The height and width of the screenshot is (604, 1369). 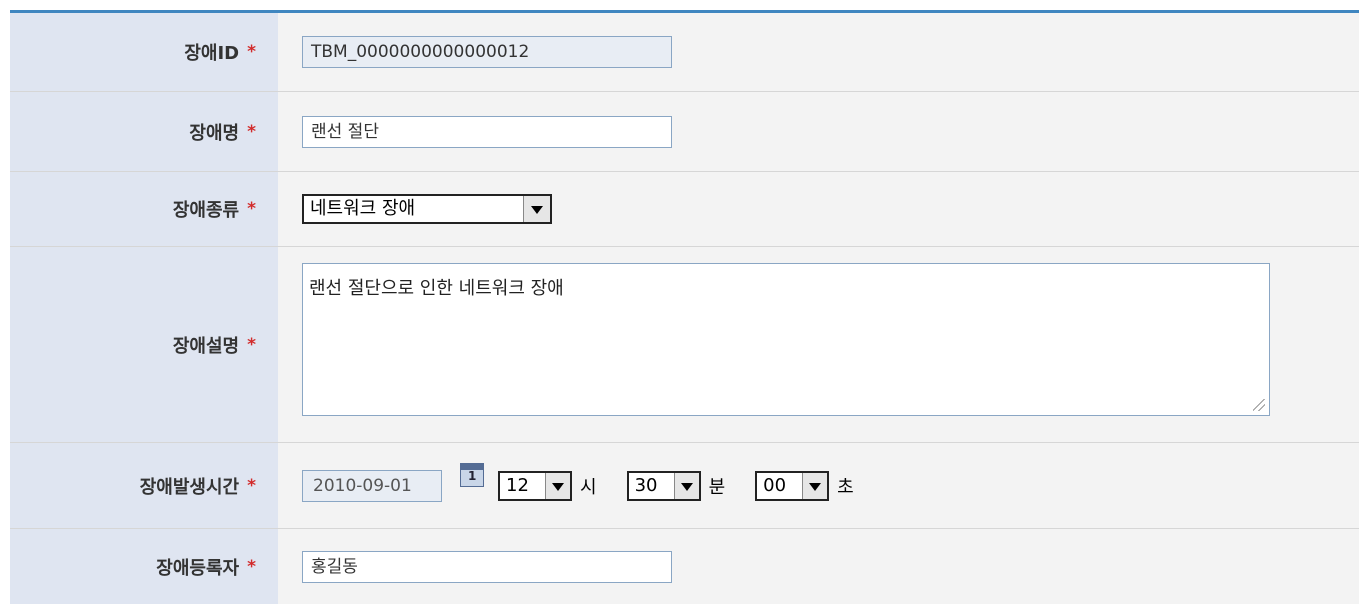 I want to click on hour-value: 12, so click(x=517, y=485).